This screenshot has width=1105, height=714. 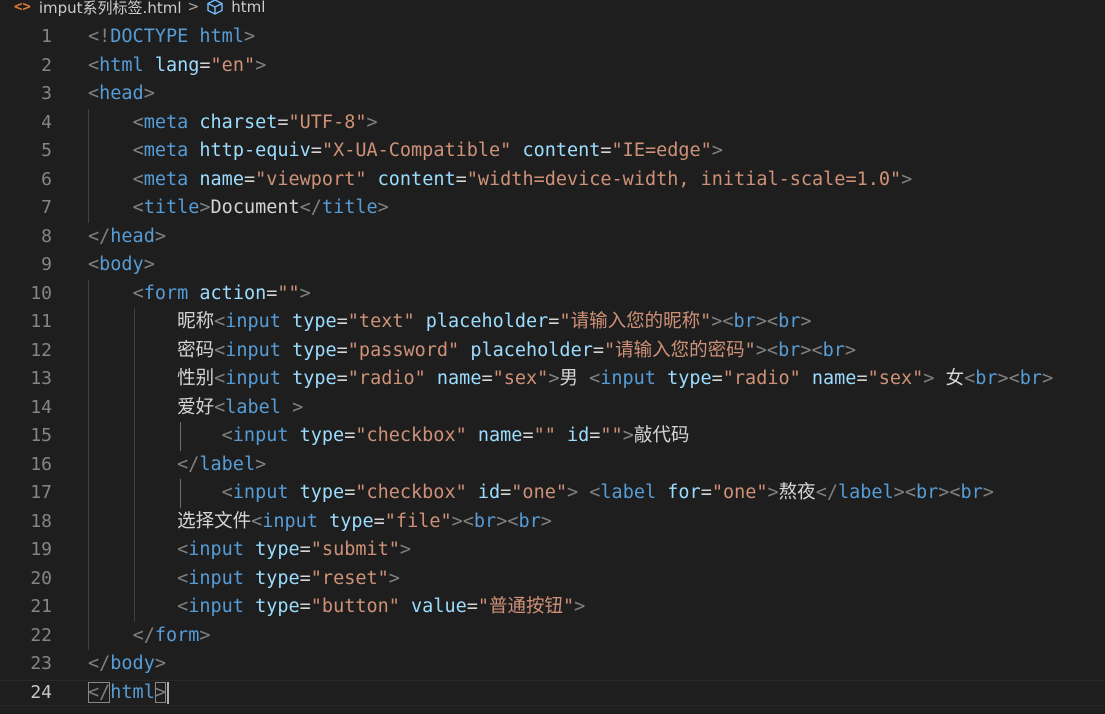 What do you see at coordinates (248, 8) in the screenshot?
I see `breadcrumb-symbol: html` at bounding box center [248, 8].